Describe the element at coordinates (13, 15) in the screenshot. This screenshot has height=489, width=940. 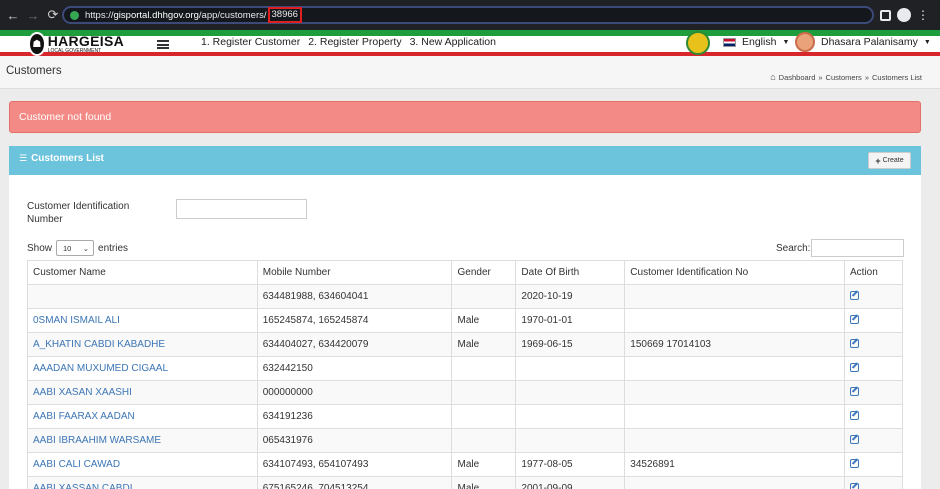
I see `back-arrow-icon: ←` at that location.